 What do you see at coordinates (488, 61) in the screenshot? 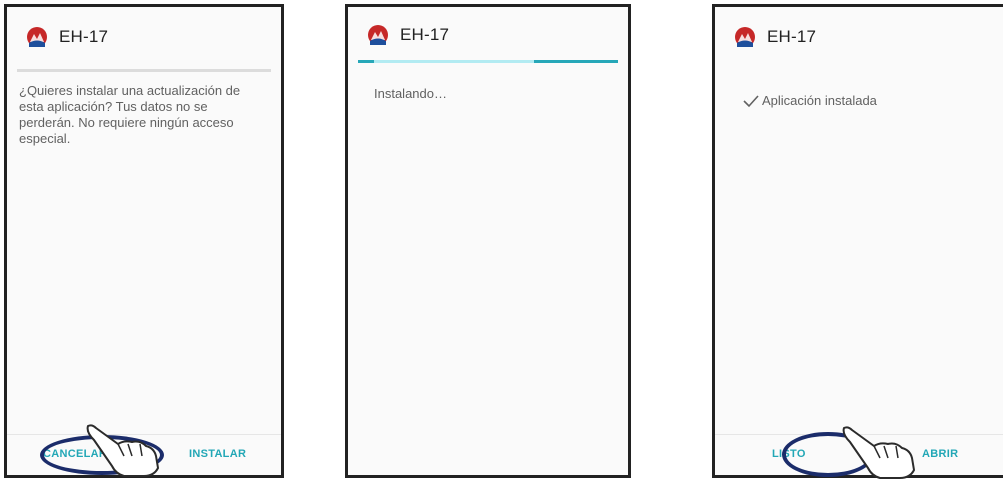
I see `install-progress-bar` at bounding box center [488, 61].